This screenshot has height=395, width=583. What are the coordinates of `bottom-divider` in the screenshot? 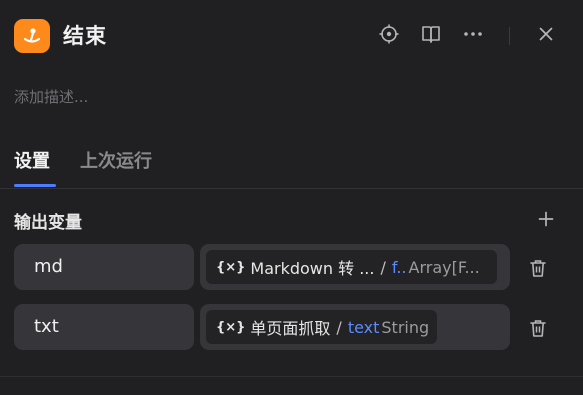 It's located at (291, 376).